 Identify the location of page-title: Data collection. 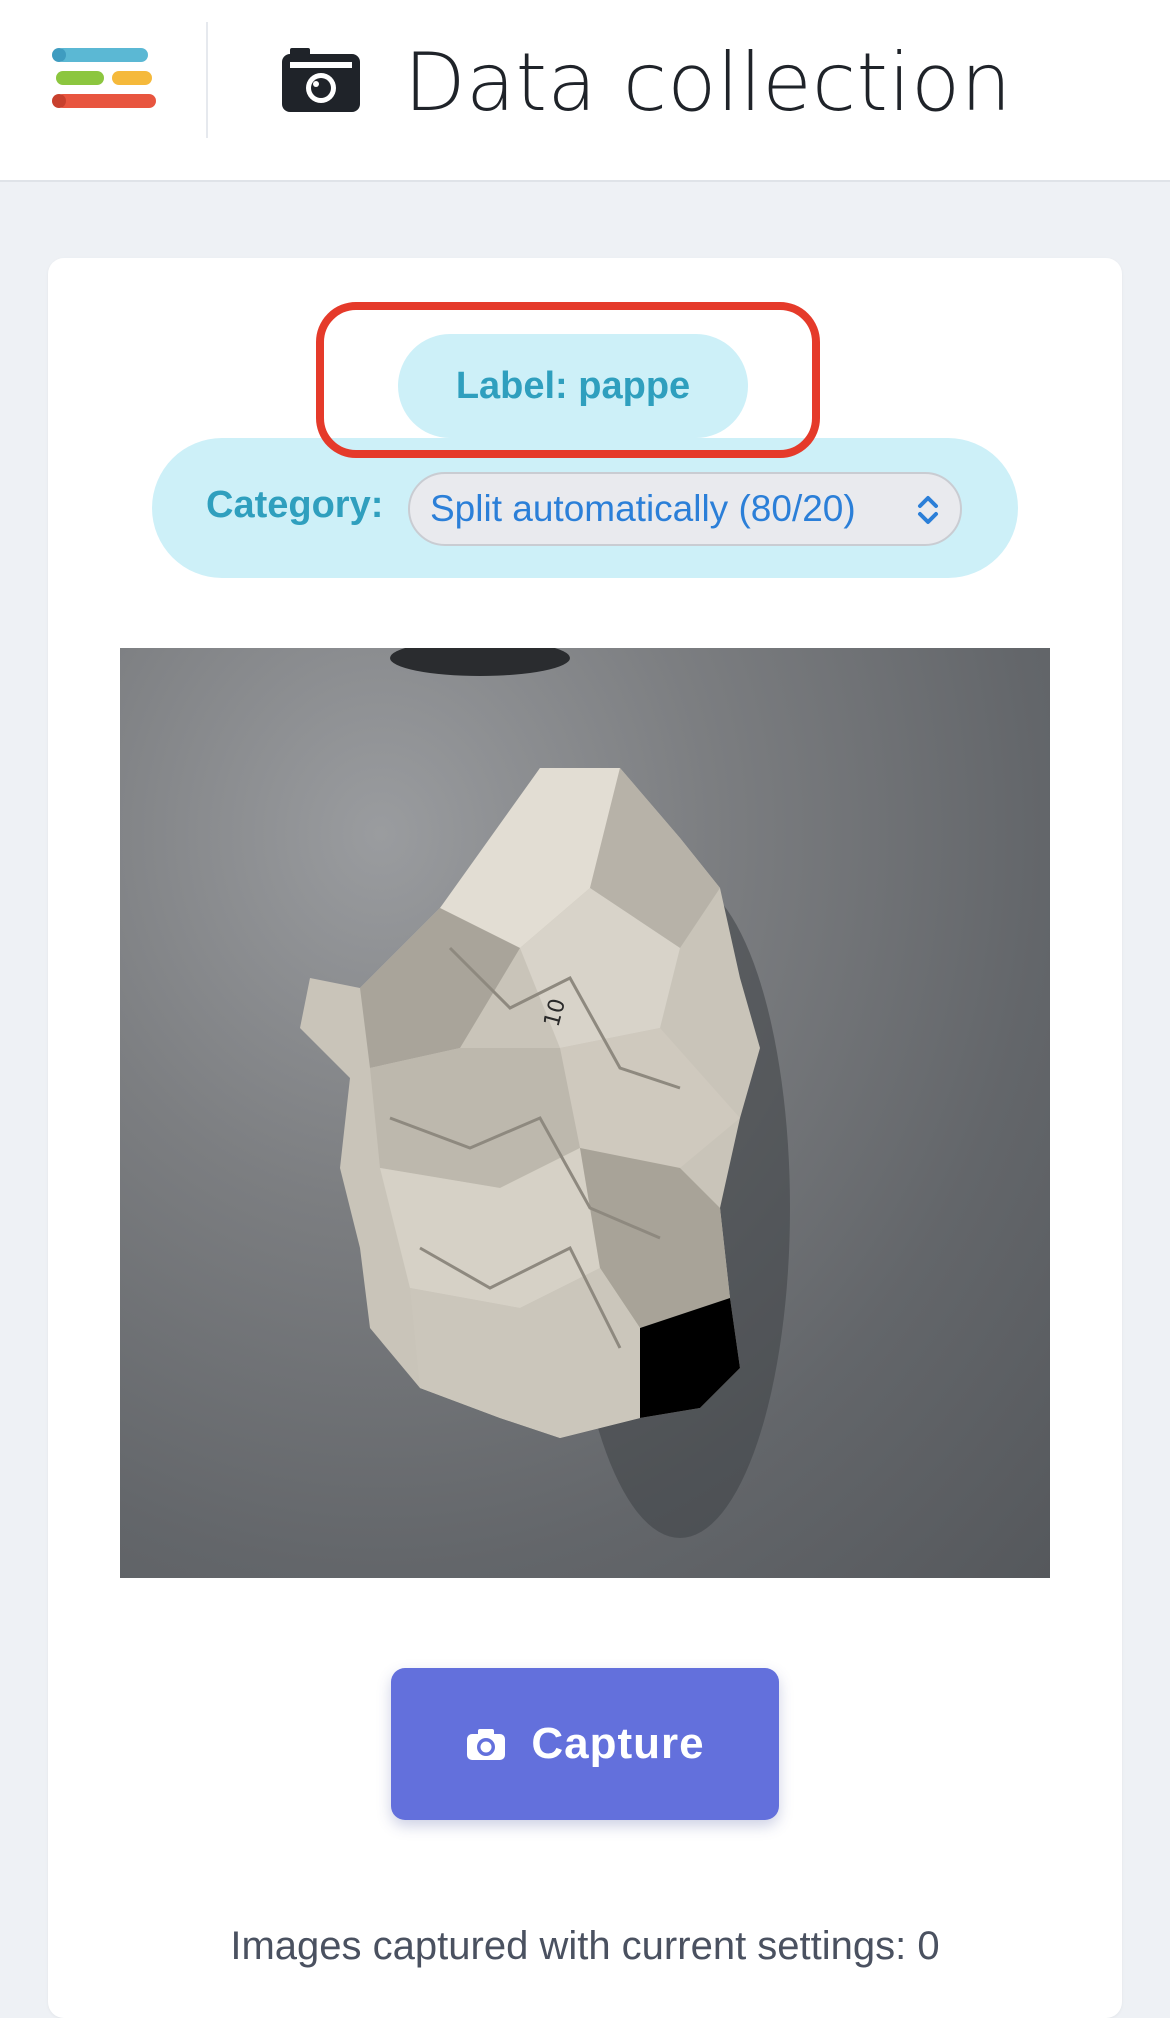
(708, 82).